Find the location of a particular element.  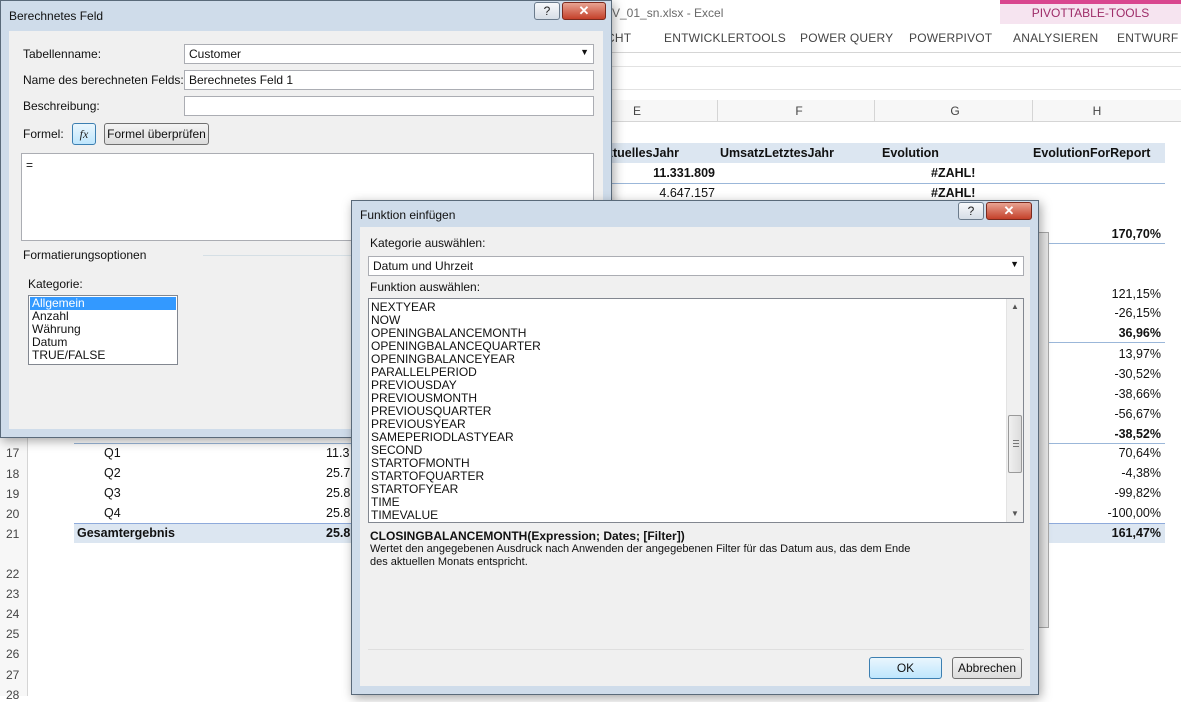

column-header-f: F is located at coordinates (799, 111).